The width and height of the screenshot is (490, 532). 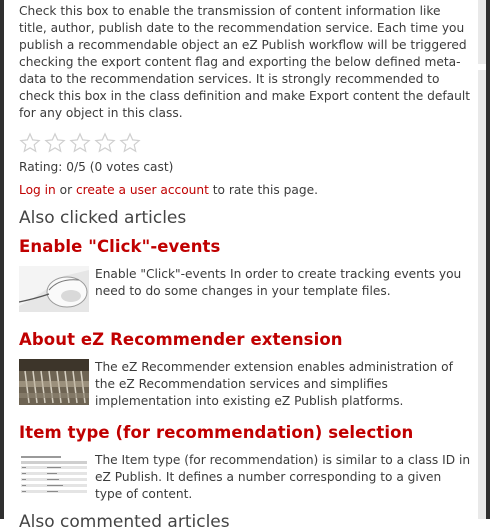 What do you see at coordinates (482, 259) in the screenshot?
I see `scrollbar-track` at bounding box center [482, 259].